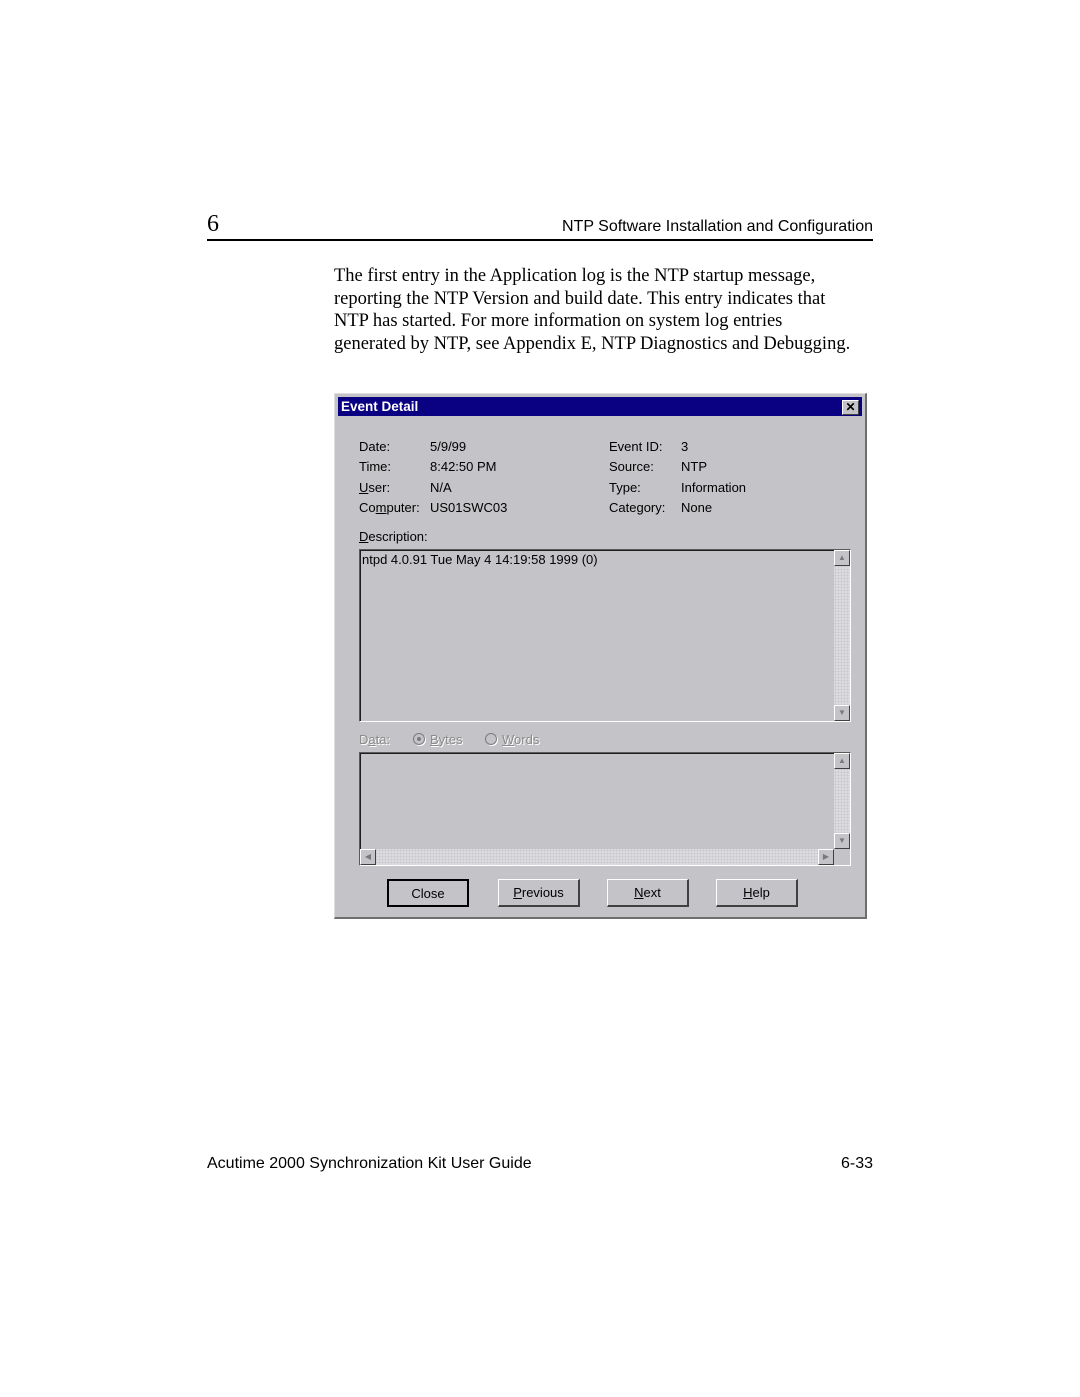  I want to click on description-label-rest: escription:, so click(398, 536).